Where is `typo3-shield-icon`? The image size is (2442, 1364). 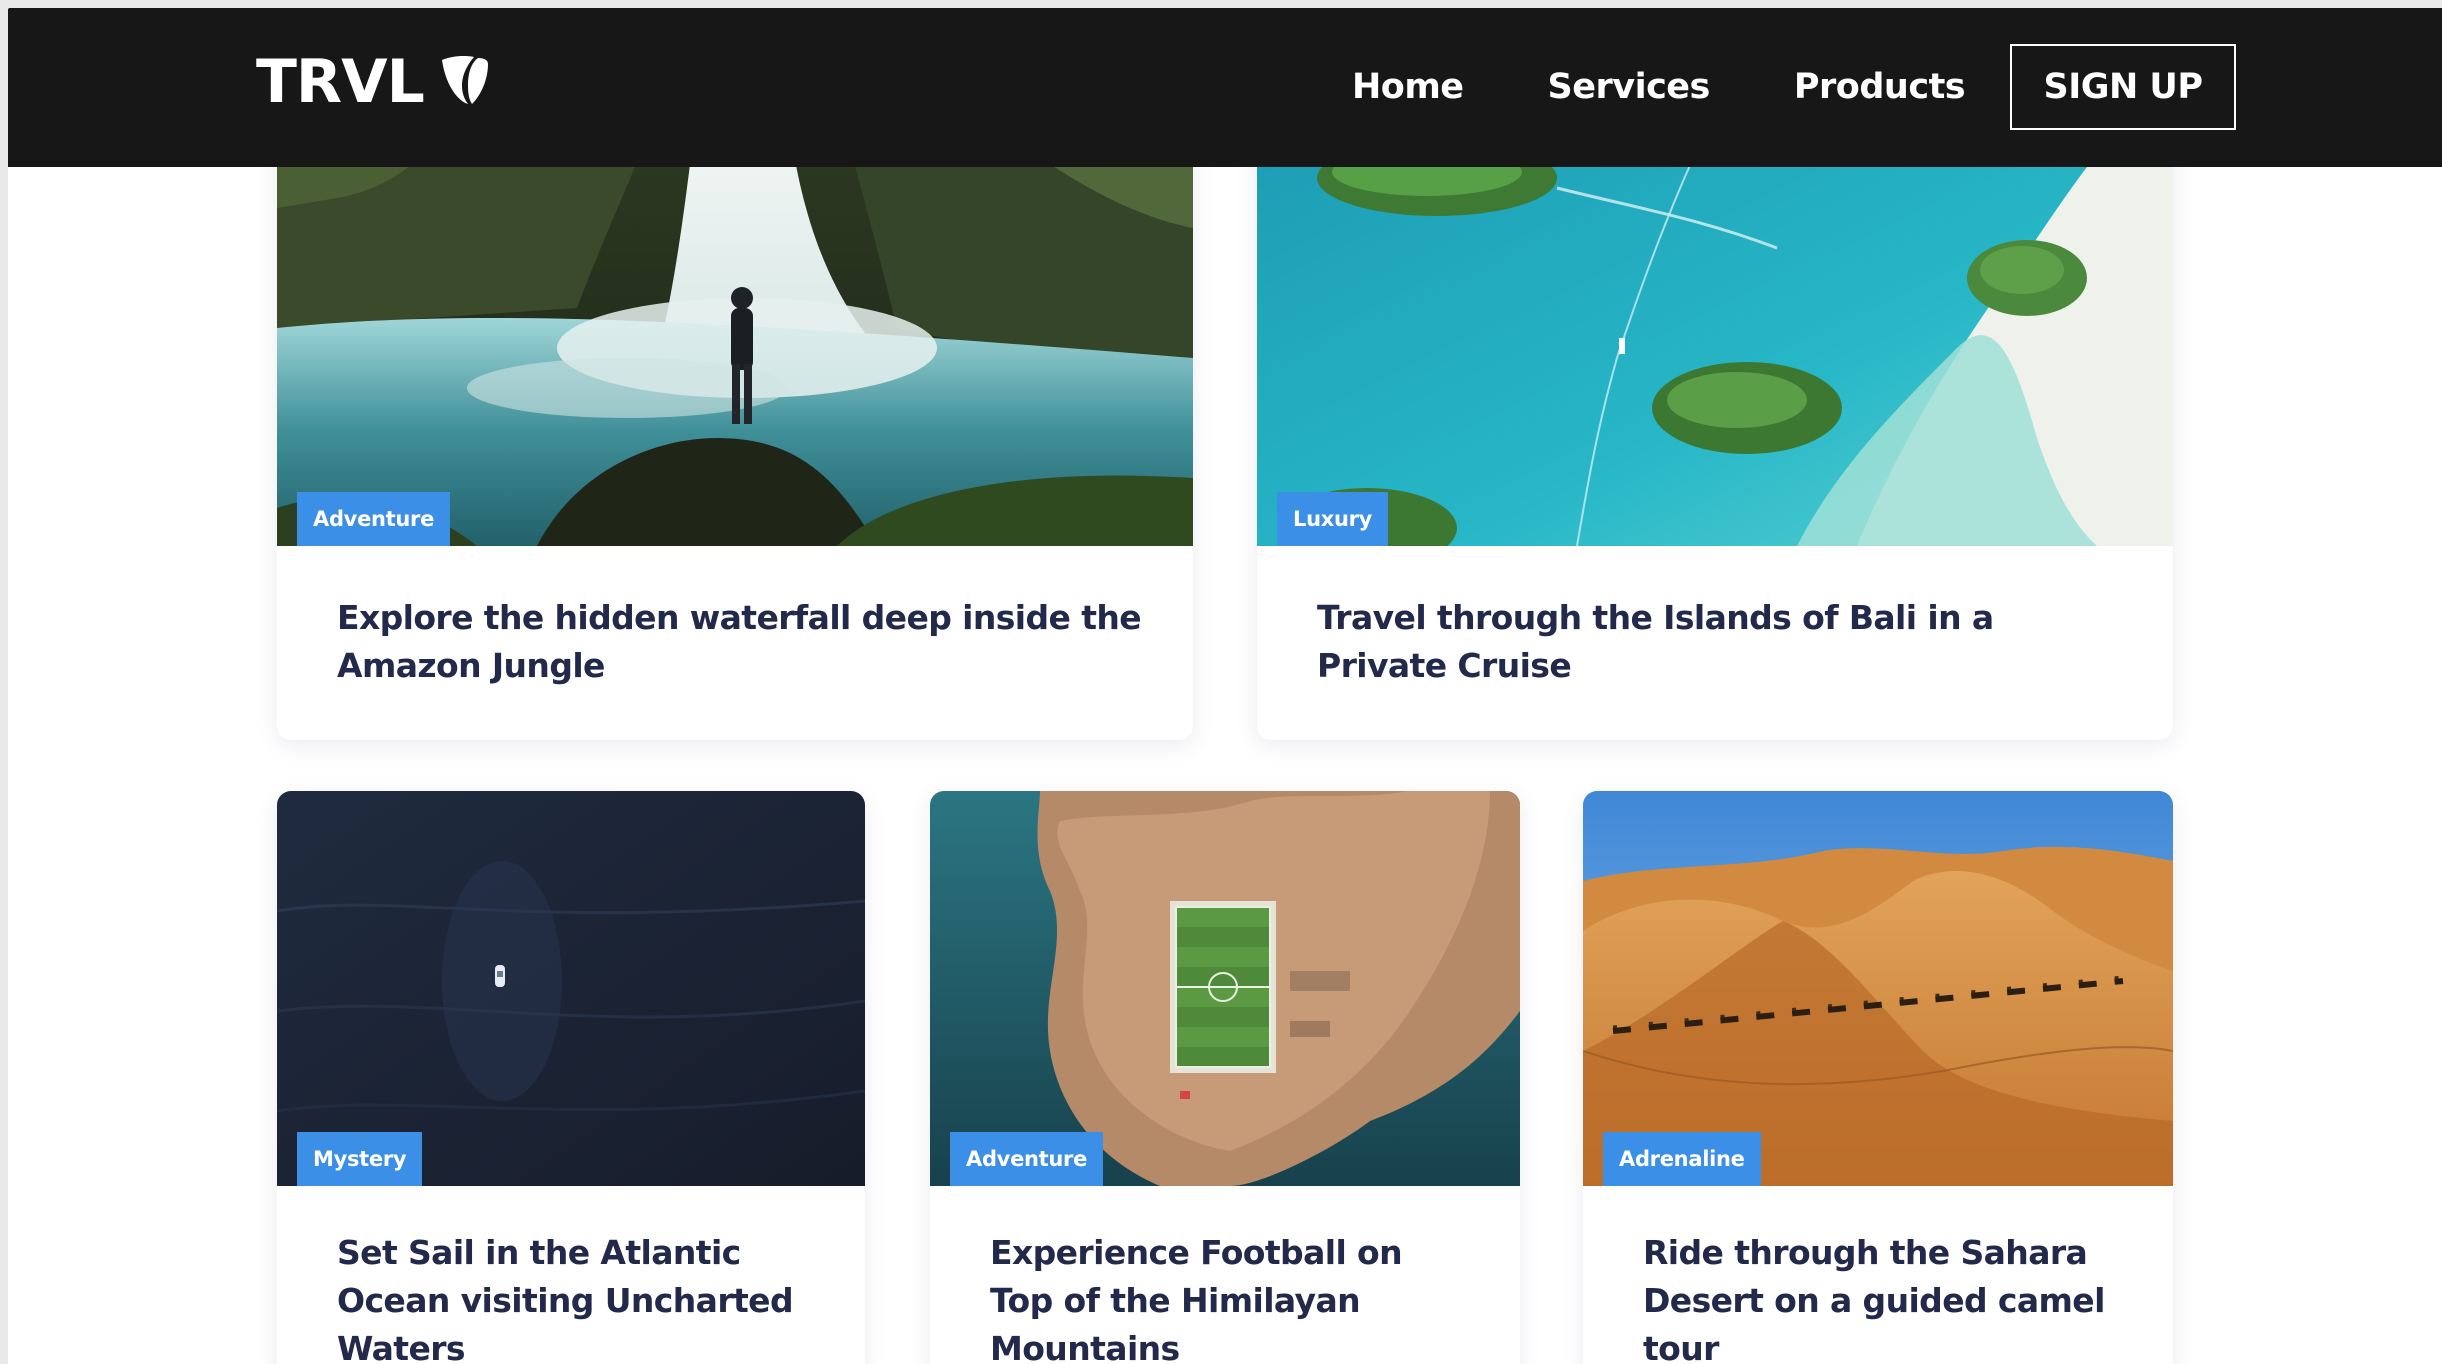 typo3-shield-icon is located at coordinates (464, 80).